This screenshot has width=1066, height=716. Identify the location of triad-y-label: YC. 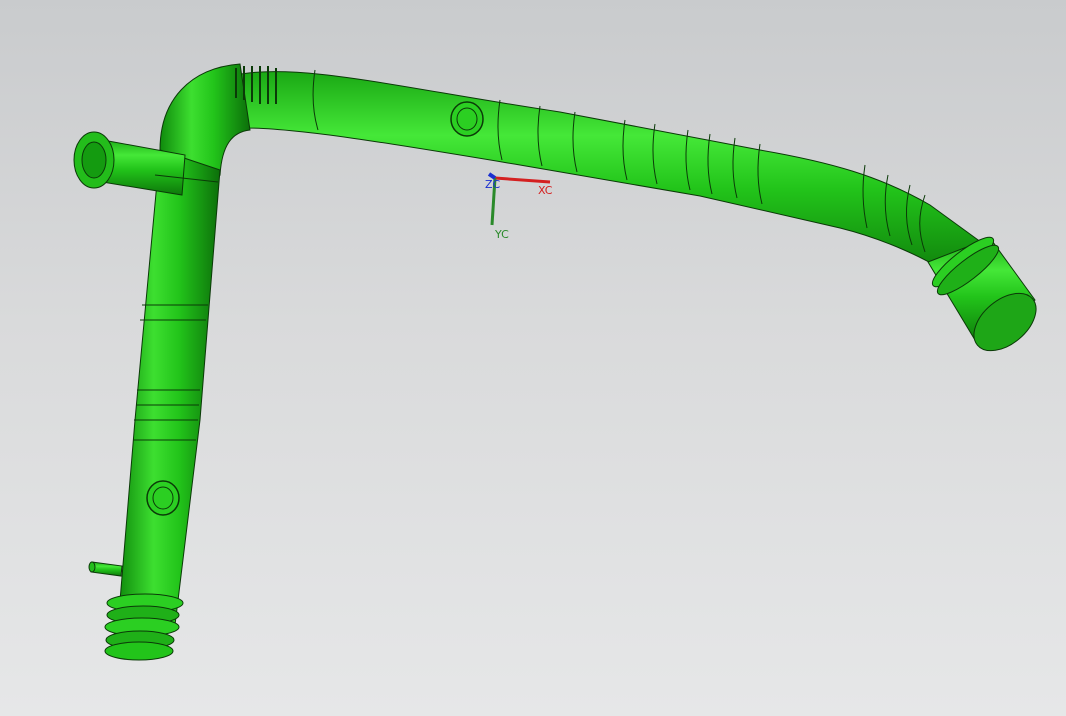
(501, 234).